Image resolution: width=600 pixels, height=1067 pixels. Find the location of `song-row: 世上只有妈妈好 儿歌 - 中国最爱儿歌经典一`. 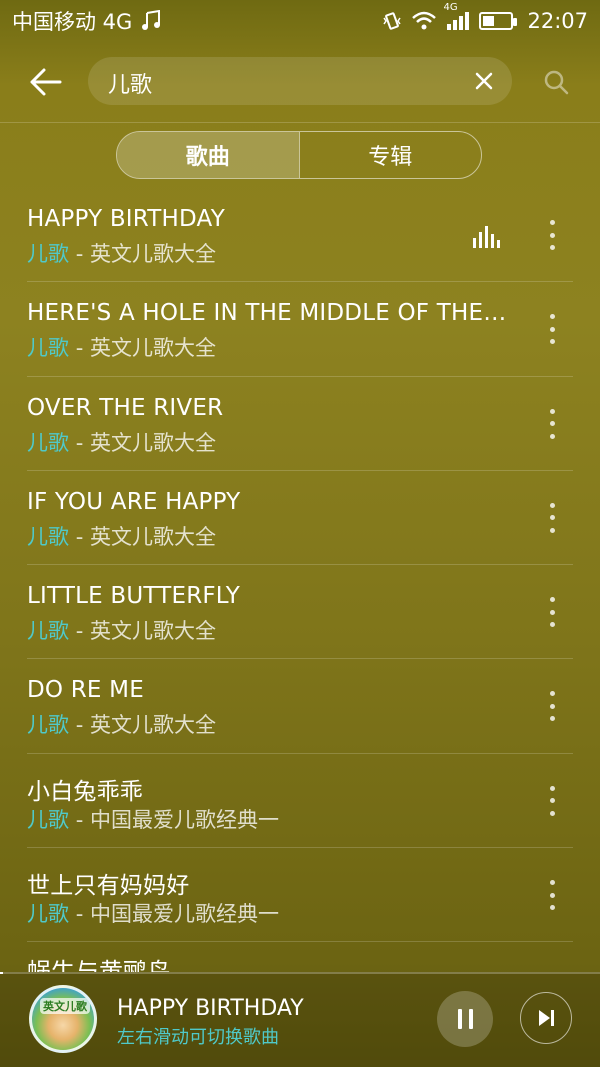

song-row: 世上只有妈妈好 儿歌 - 中国最爱儿歌经典一 is located at coordinates (300, 895).